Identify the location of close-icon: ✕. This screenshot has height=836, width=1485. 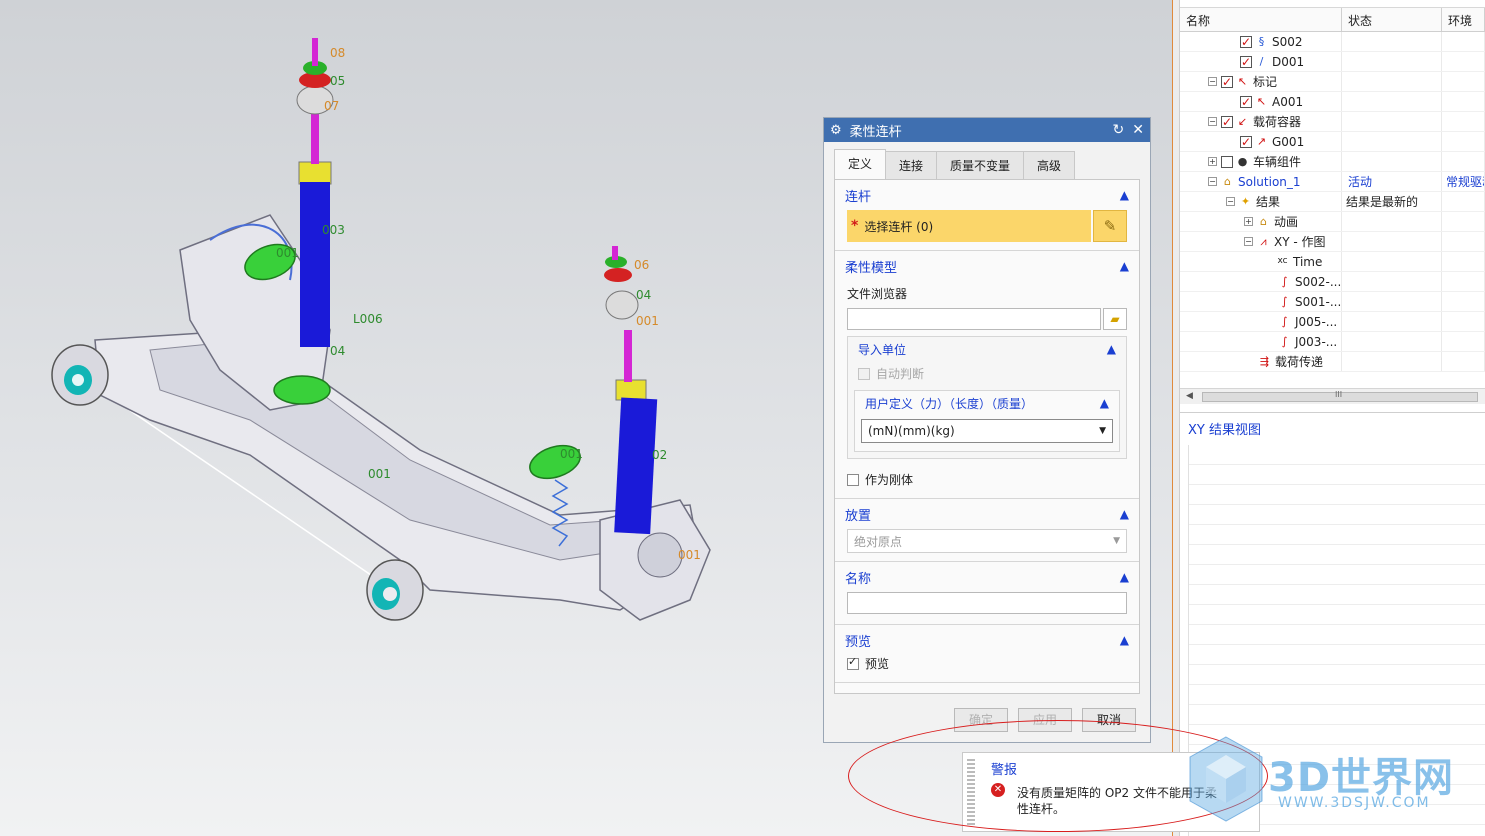
(1138, 130).